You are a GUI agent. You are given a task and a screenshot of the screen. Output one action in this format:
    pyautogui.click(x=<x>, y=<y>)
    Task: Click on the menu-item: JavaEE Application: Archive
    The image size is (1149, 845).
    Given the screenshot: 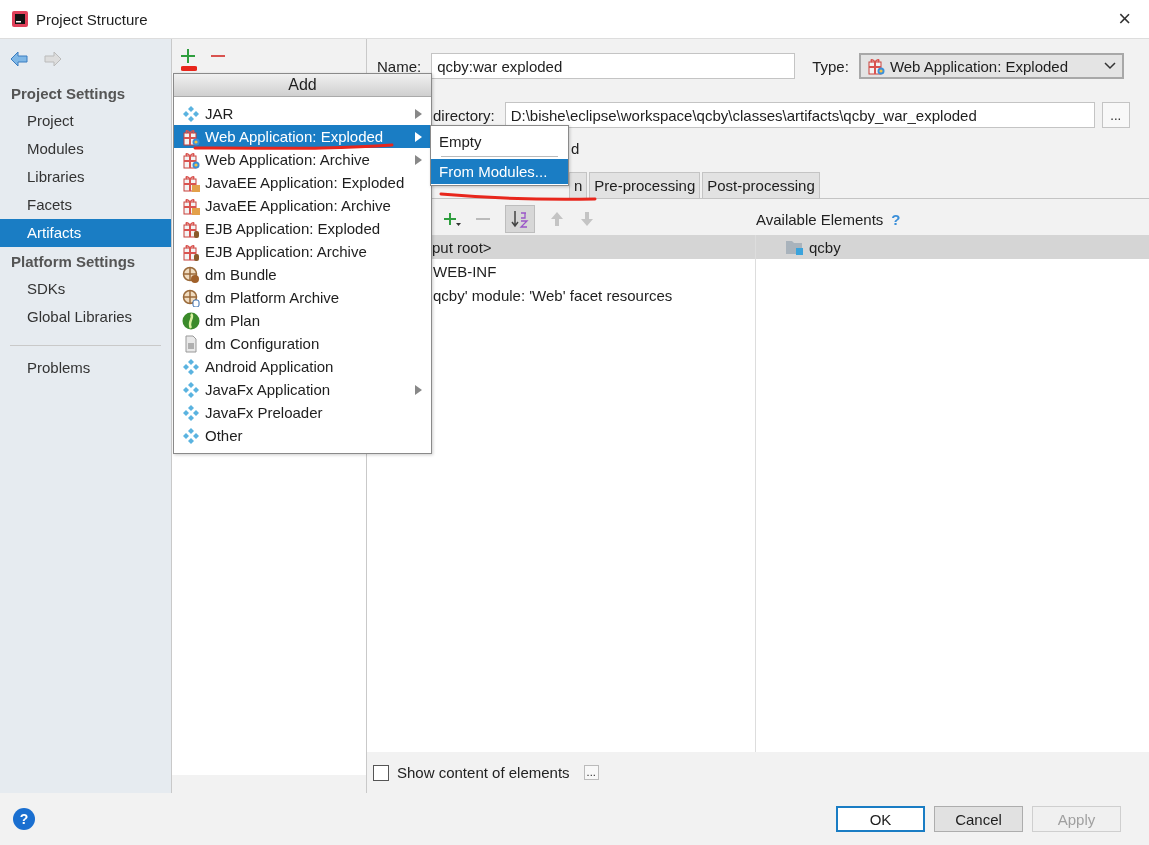 What is the action you would take?
    pyautogui.click(x=302, y=205)
    